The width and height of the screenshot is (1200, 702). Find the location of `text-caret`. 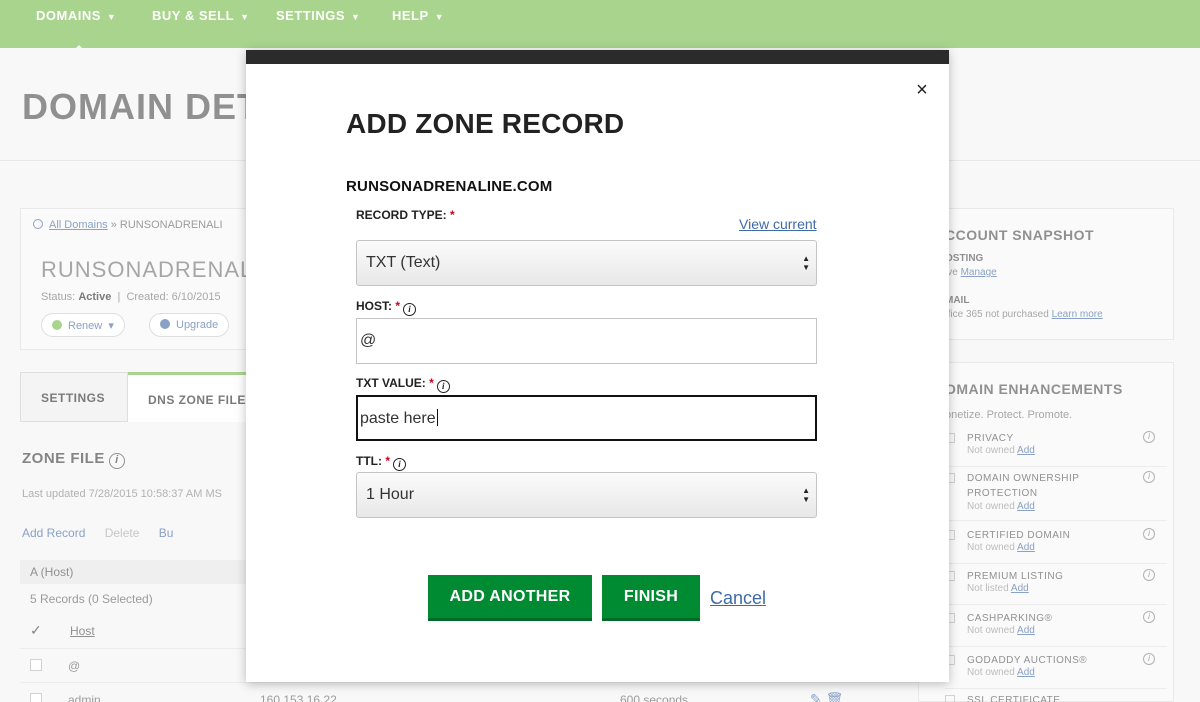

text-caret is located at coordinates (437, 417).